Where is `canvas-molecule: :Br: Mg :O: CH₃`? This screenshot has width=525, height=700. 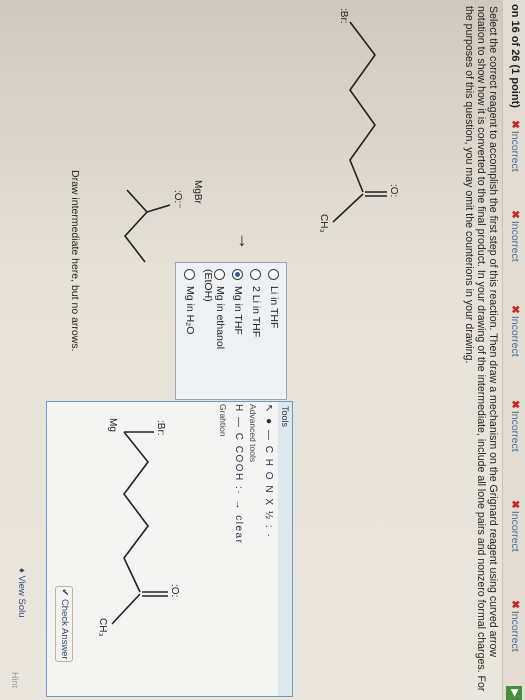 canvas-molecule: :Br: Mg :O: CH₃ is located at coordinates (138, 527).